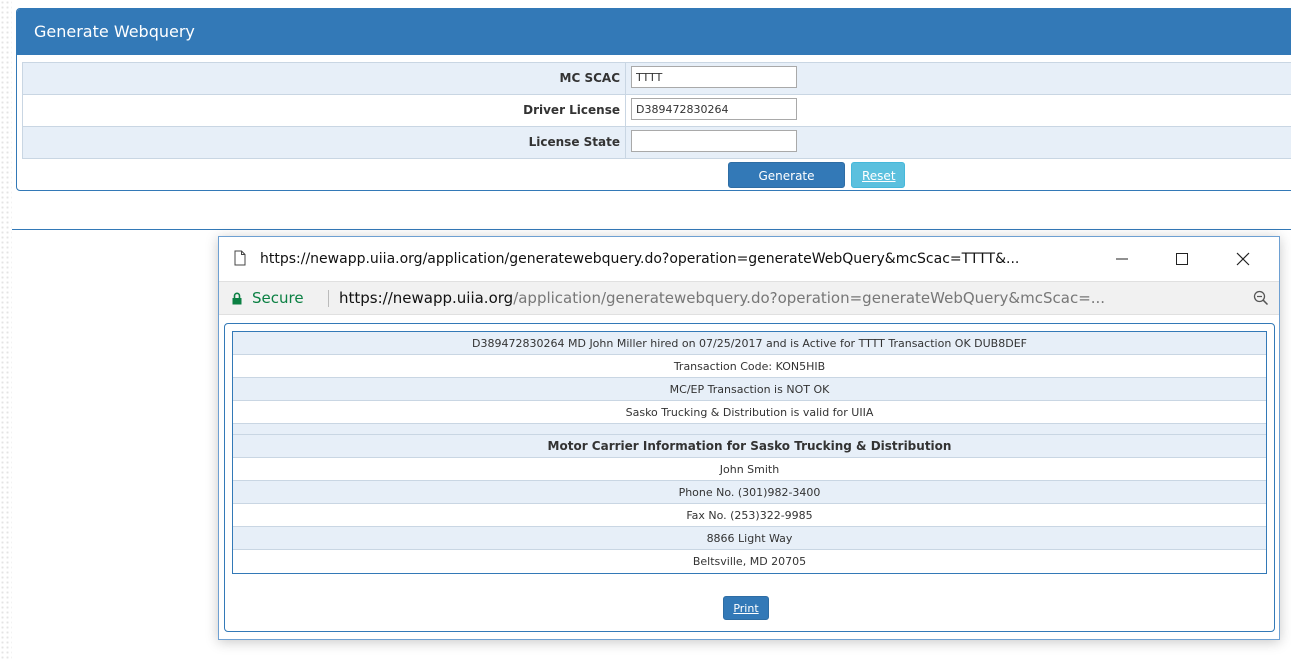  Describe the element at coordinates (654, 32) in the screenshot. I see `panel-title: Generate Webquery` at that location.